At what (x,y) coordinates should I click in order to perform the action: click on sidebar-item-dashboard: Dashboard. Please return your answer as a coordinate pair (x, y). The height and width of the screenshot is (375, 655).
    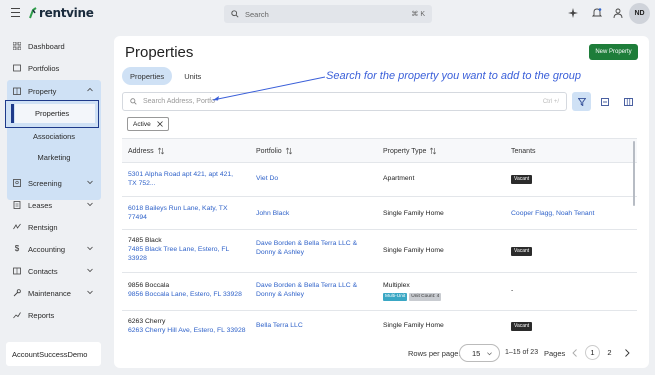
    Looking at the image, I should click on (54, 46).